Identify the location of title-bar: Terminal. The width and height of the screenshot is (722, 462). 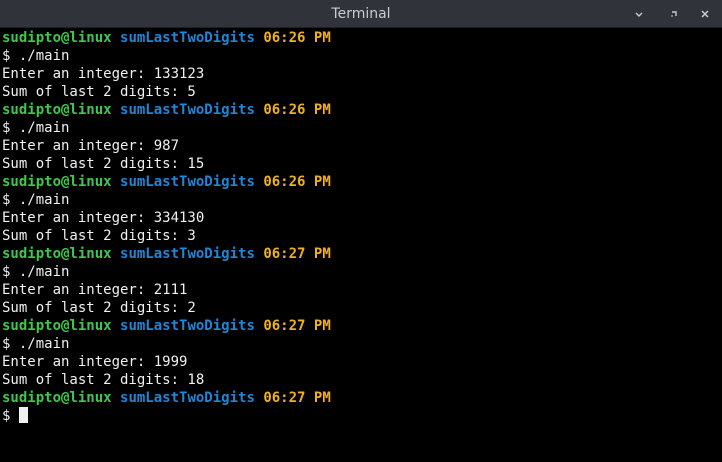
(361, 14).